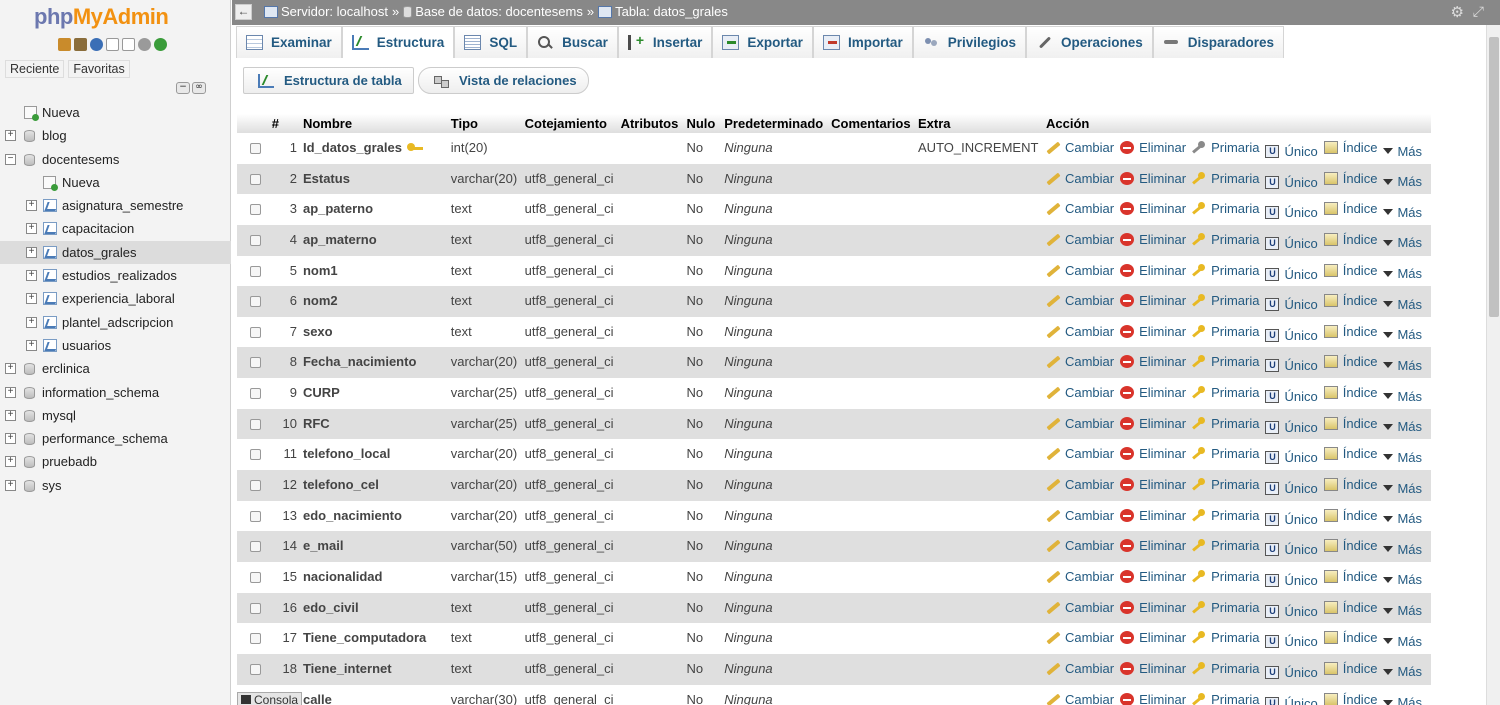  I want to click on tree-item: + experiencia_laboral, so click(115, 298).